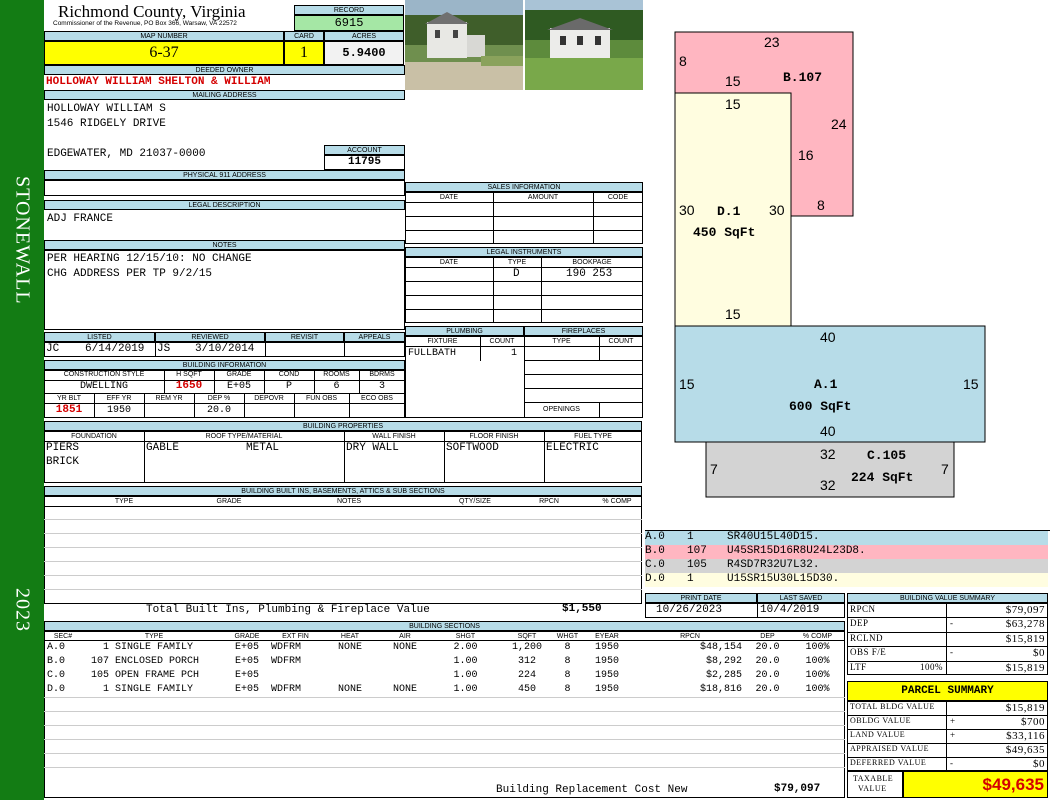  I want to click on section-cell-sqft: 224, so click(526, 675).